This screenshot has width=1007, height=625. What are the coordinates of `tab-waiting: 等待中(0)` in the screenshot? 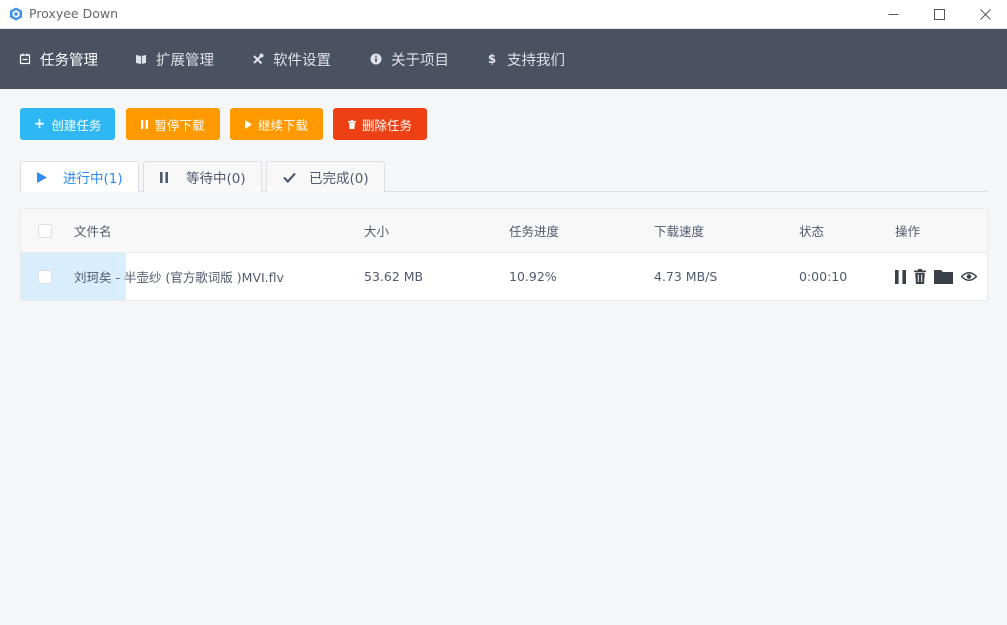 It's located at (202, 176).